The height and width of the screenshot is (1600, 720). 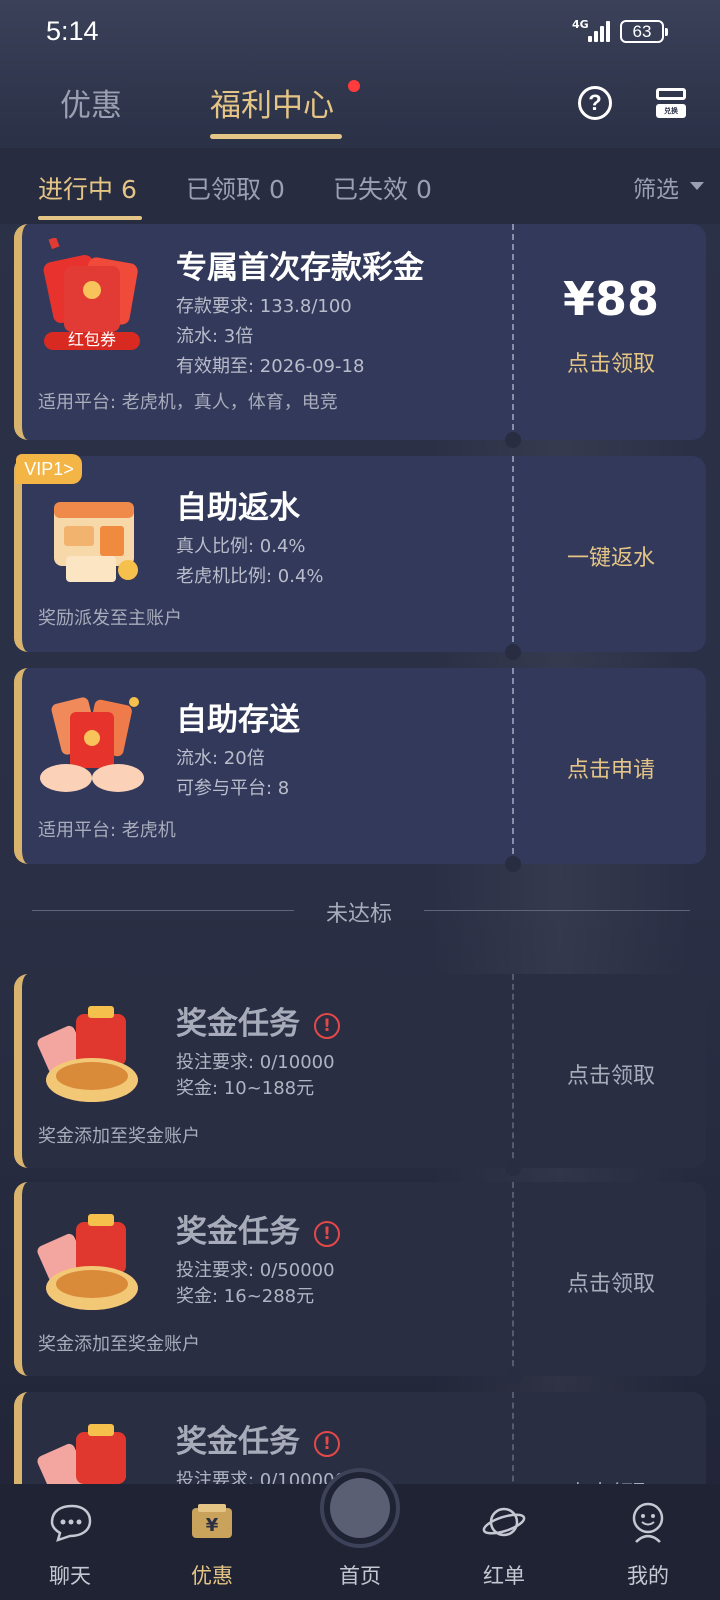 What do you see at coordinates (220, 758) in the screenshot?
I see `turnover-multiplier: 流水: 20倍` at bounding box center [220, 758].